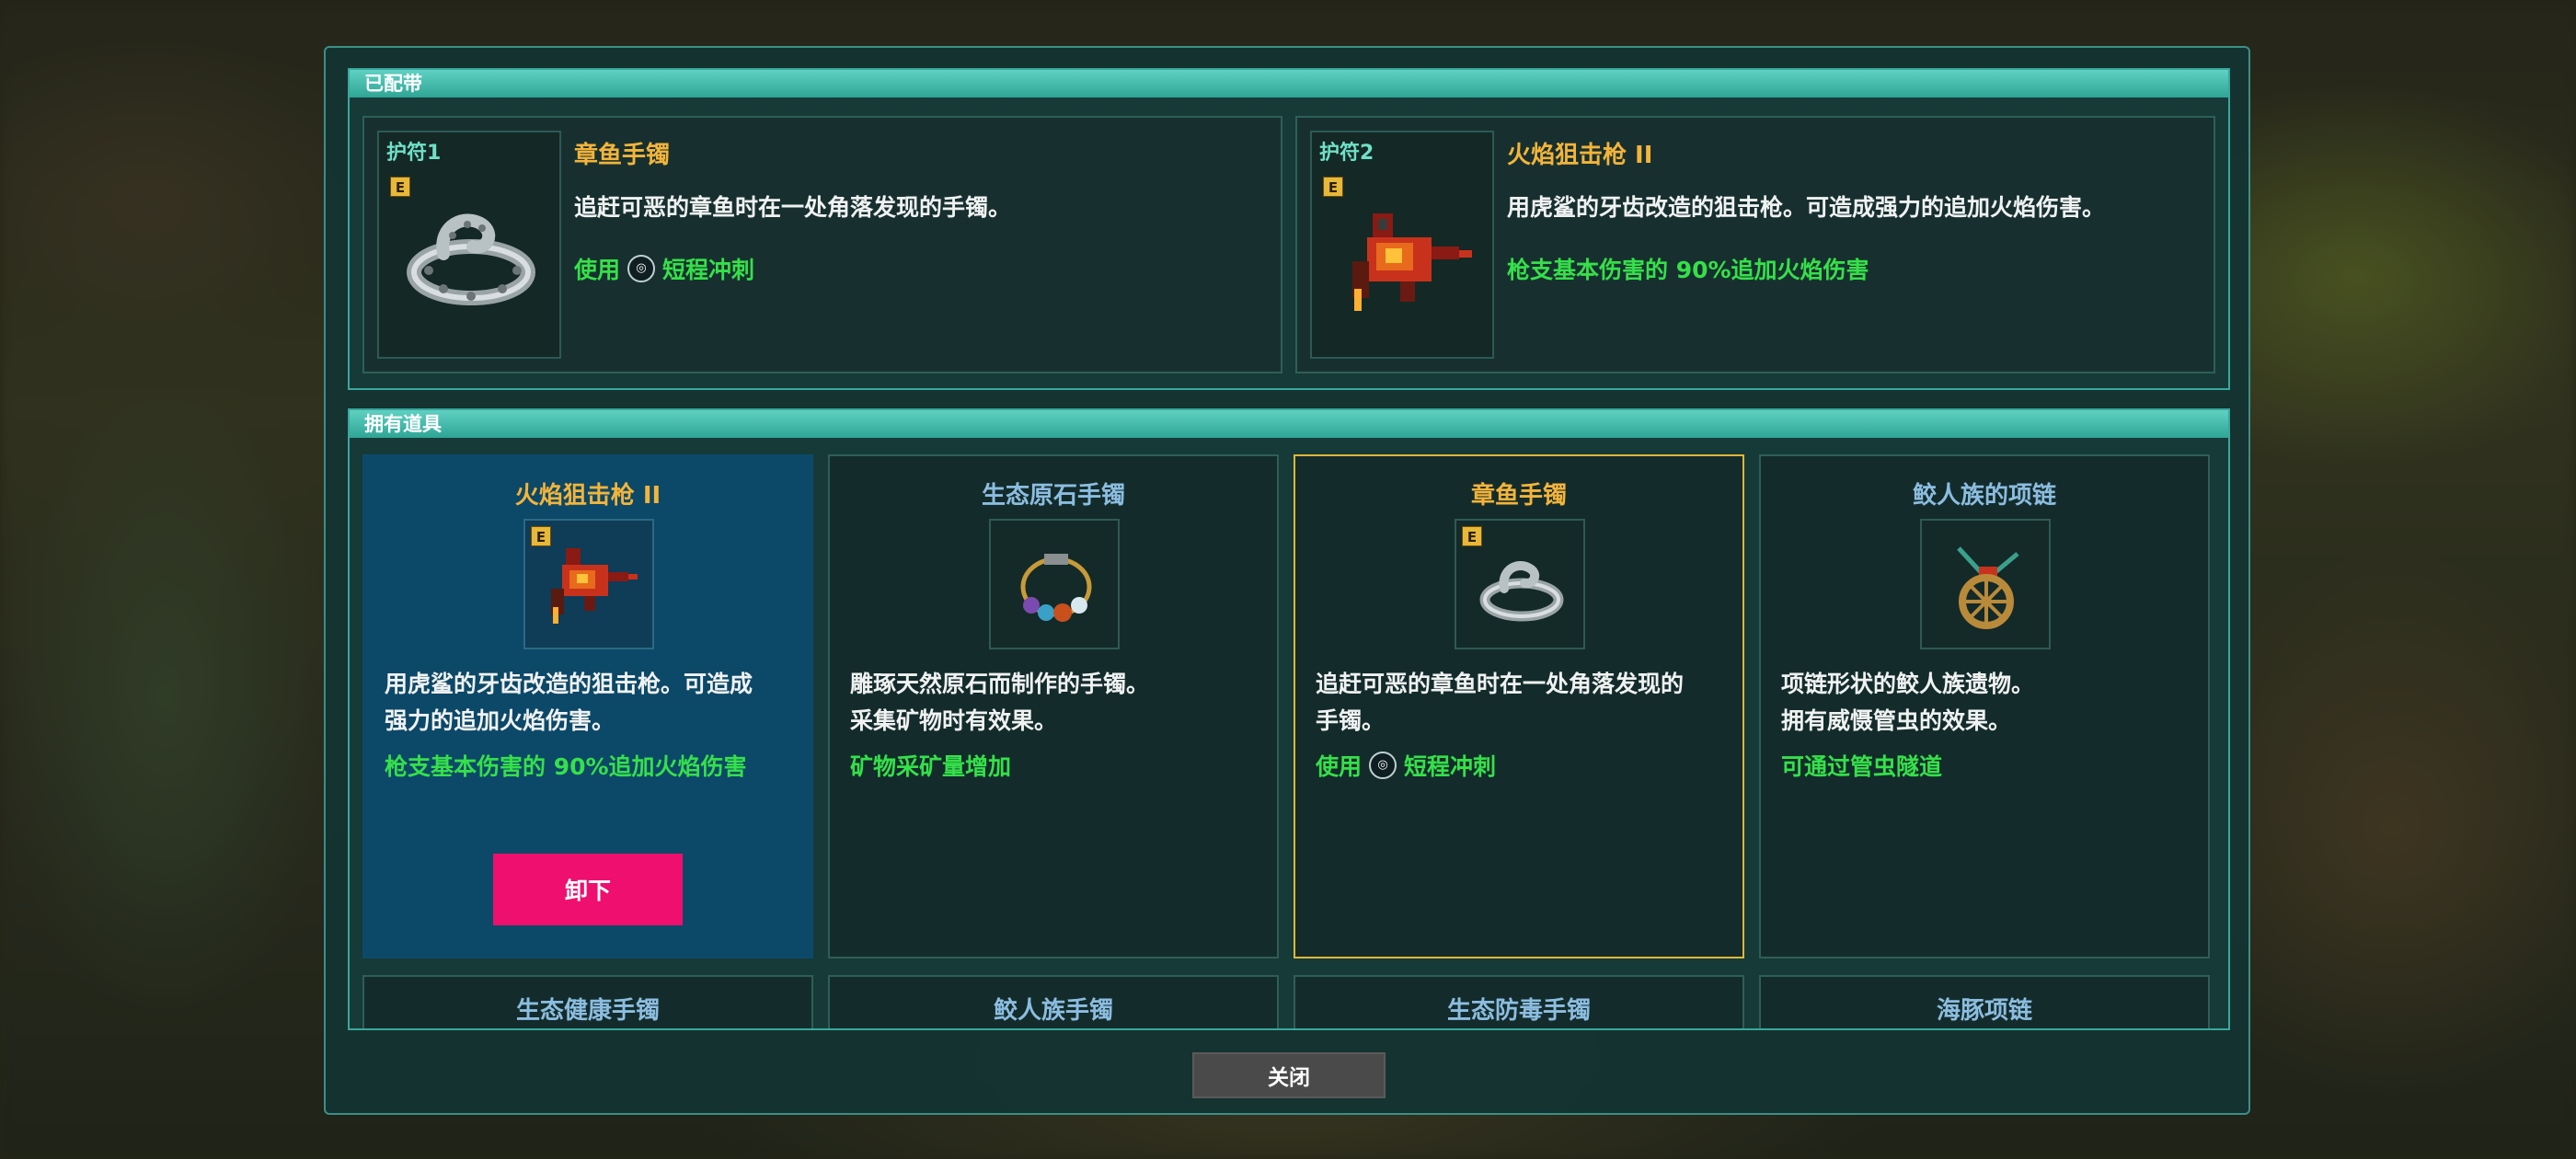  I want to click on charm-description: 追赶可恶的章鱼时在一处角落发现的手镯。, so click(793, 207).